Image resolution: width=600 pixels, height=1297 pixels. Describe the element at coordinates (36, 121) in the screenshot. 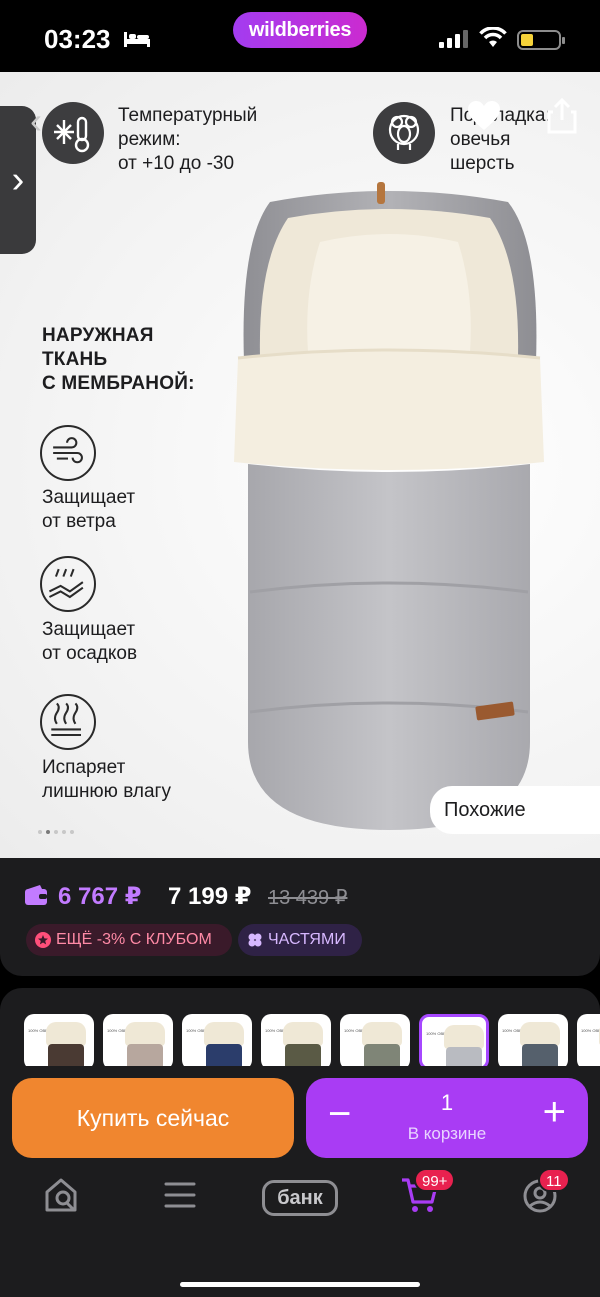

I see `back-chevron-icon: ‹` at that location.